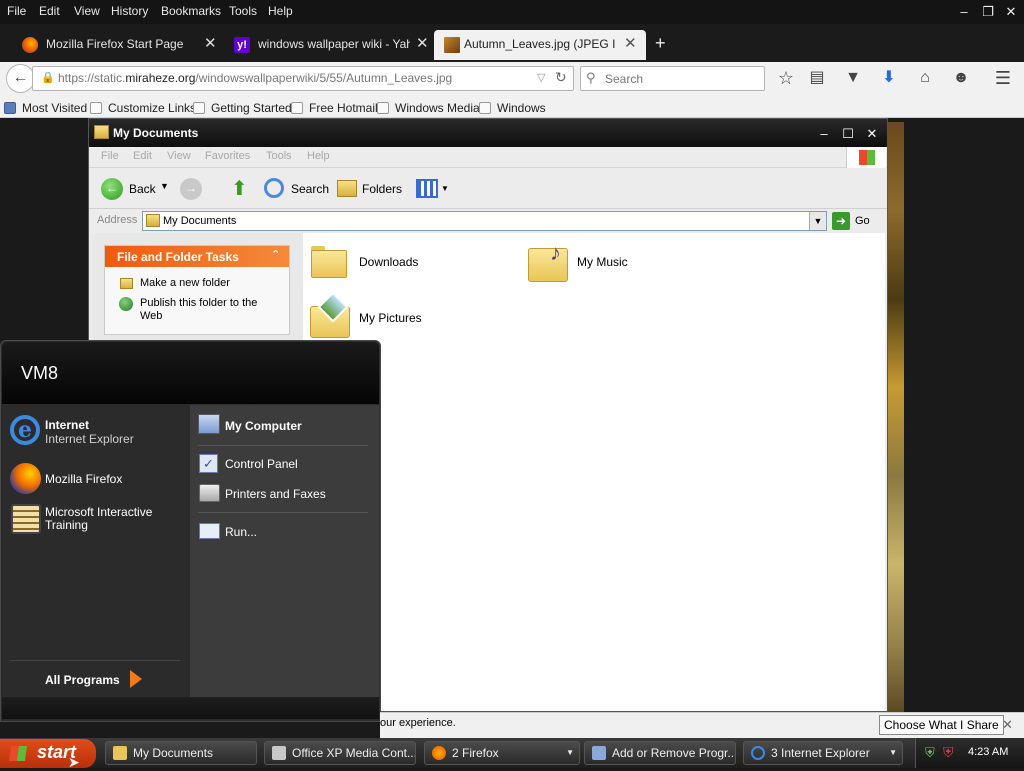  Describe the element at coordinates (197, 256) in the screenshot. I see `tasks-header: File and Folder Tasks ⌃` at that location.